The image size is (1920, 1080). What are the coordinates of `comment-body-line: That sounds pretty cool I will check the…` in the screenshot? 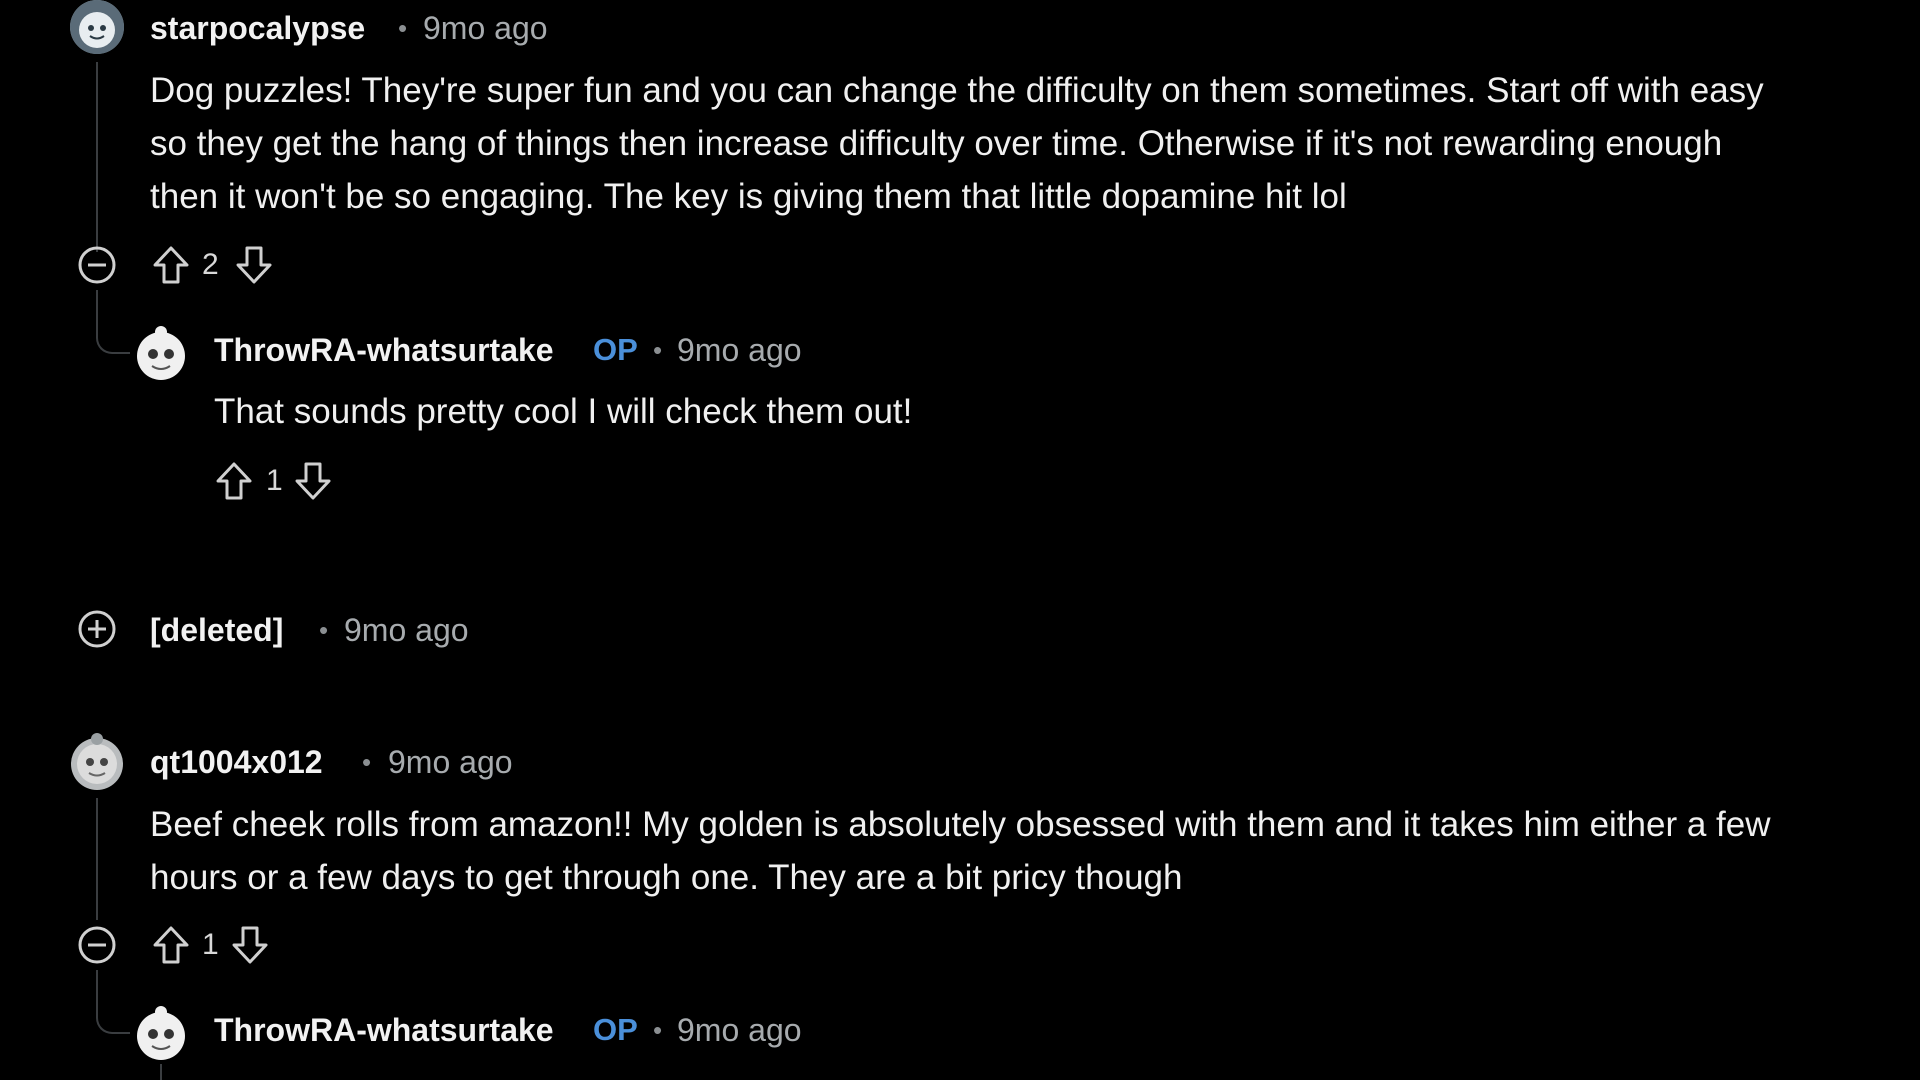 It's located at (563, 411).